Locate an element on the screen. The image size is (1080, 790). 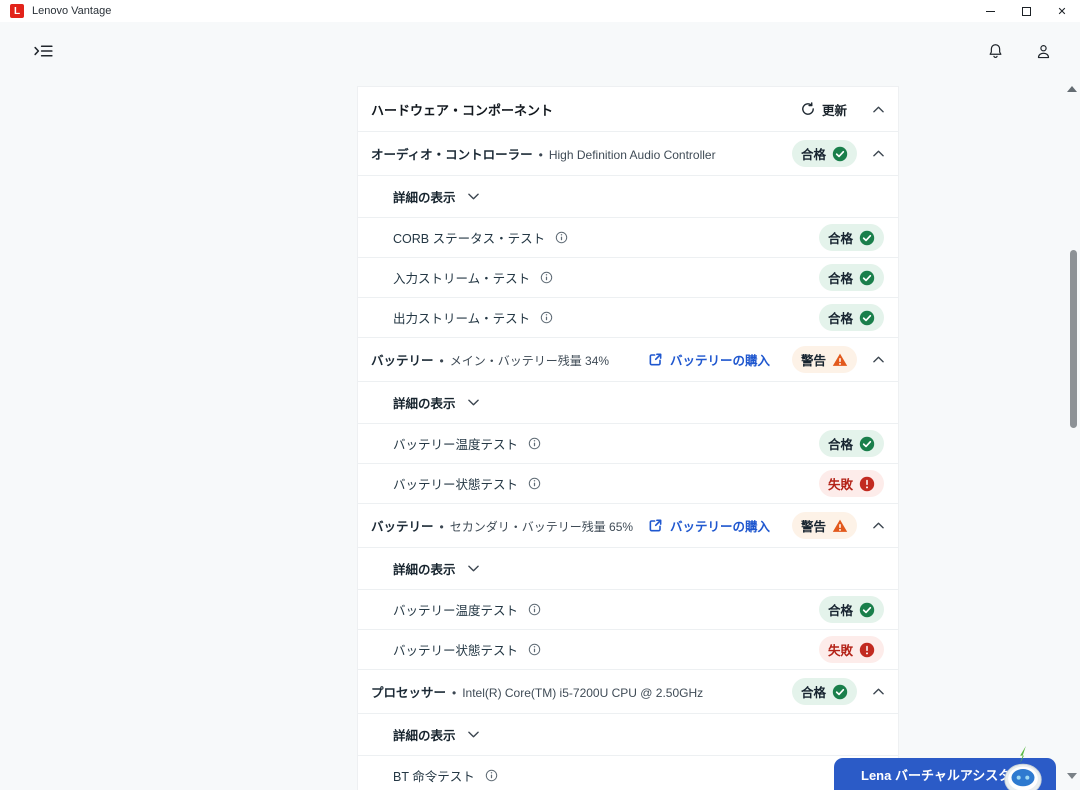
test-row: 入力ストリーム・テスト 合格 is located at coordinates (628, 278).